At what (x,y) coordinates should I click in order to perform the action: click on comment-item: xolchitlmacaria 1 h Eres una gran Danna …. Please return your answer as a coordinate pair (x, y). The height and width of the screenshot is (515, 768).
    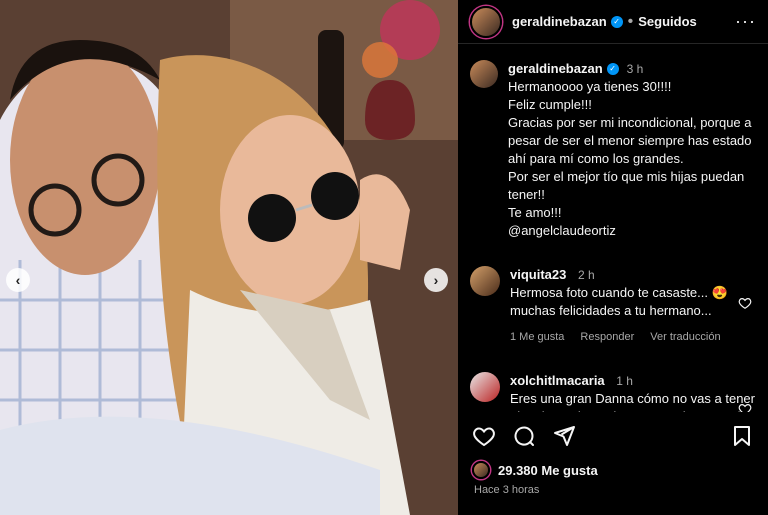
    Looking at the image, I should click on (613, 392).